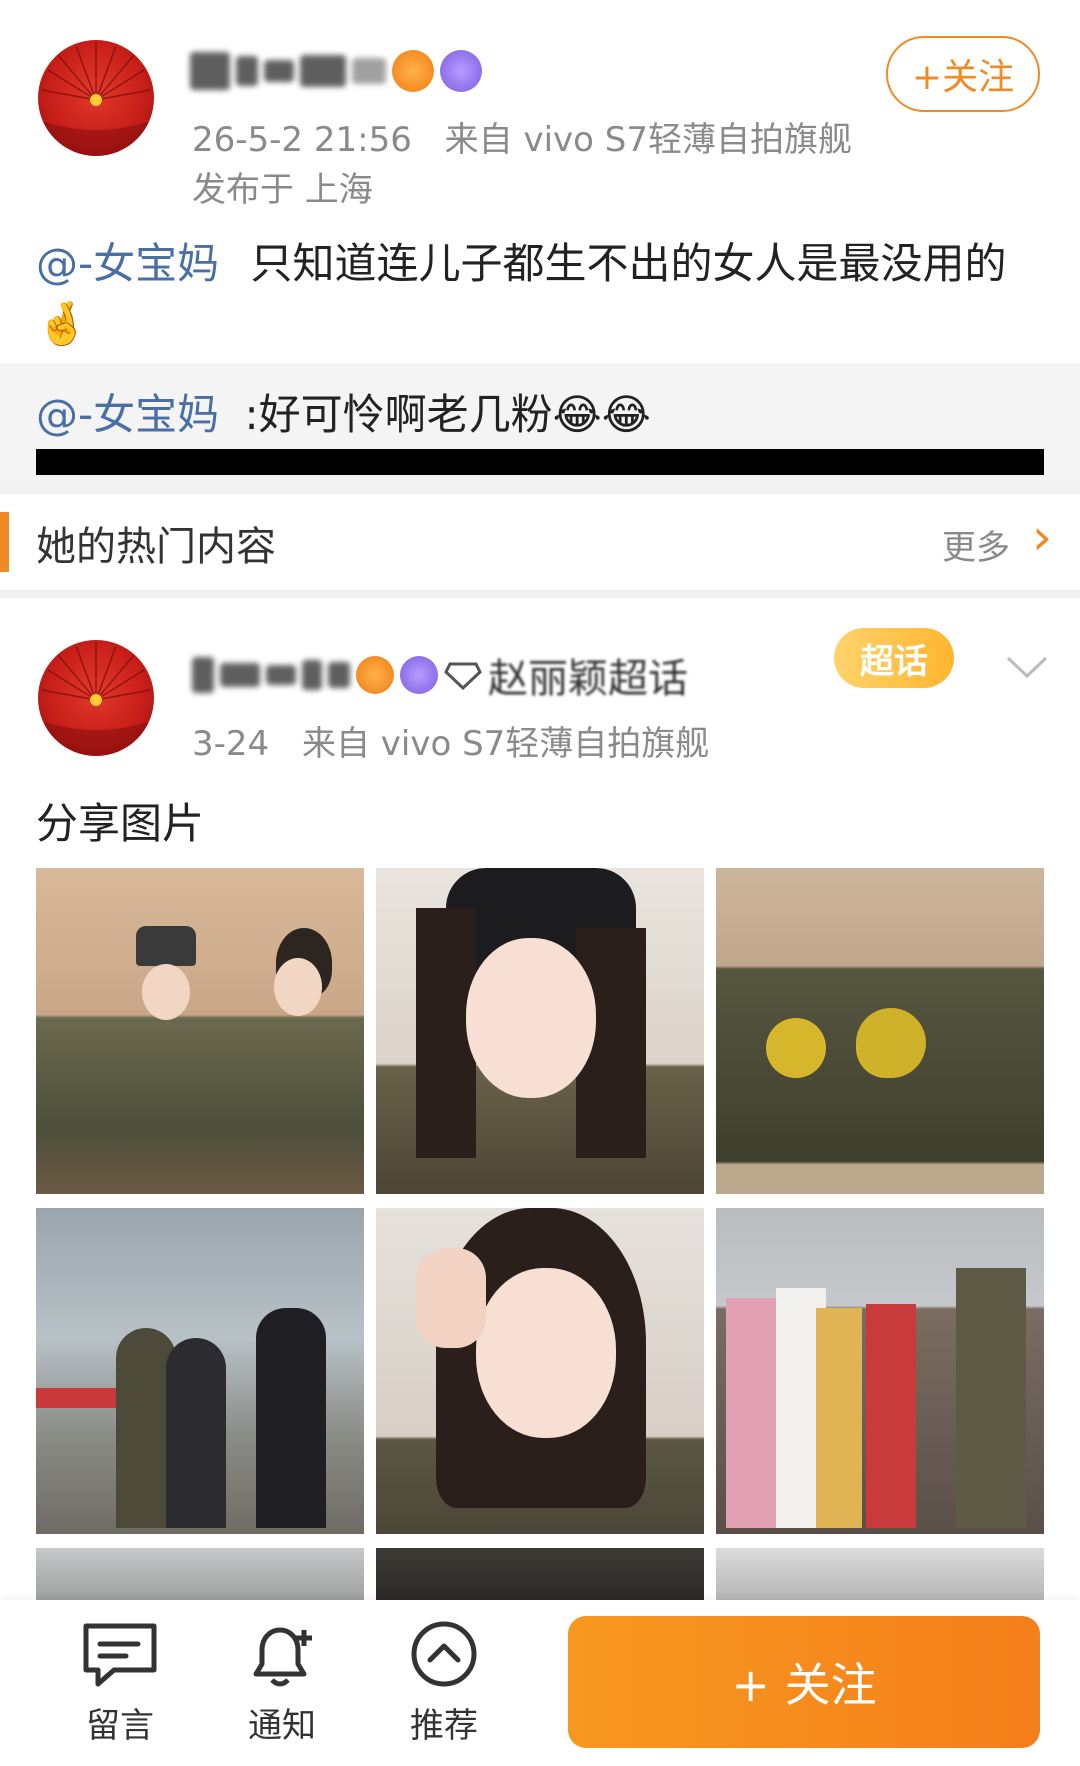 The height and width of the screenshot is (1766, 1080). I want to click on bell-plus-icon, so click(282, 1657).